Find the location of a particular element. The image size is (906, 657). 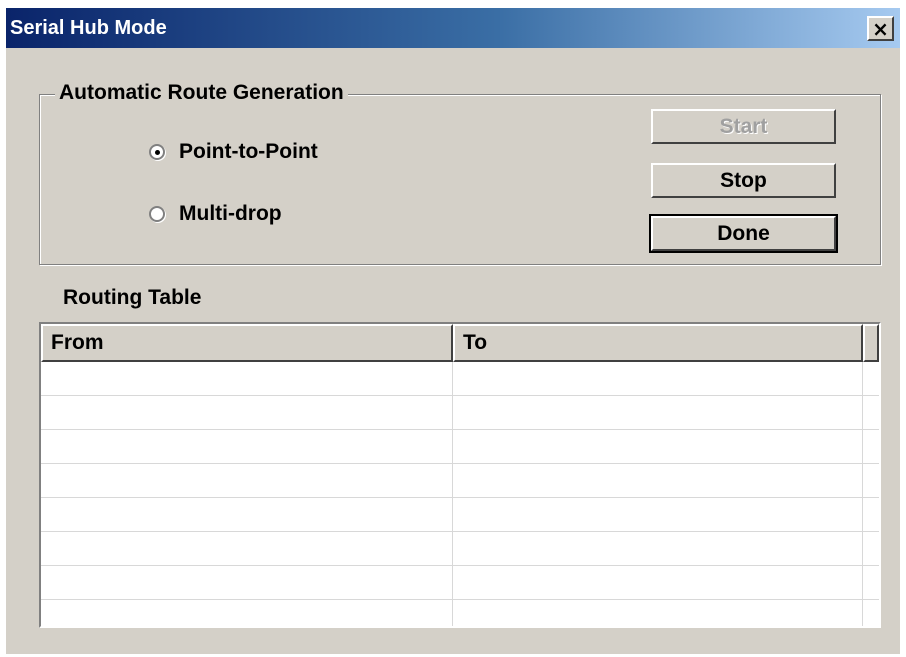

point-to-point-option: Point-to-Point is located at coordinates (233, 152).